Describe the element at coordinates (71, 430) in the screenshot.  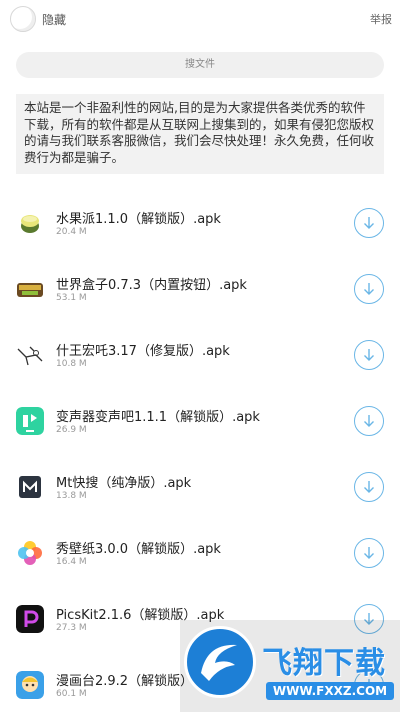
I see `file-size: 26.9 M` at that location.